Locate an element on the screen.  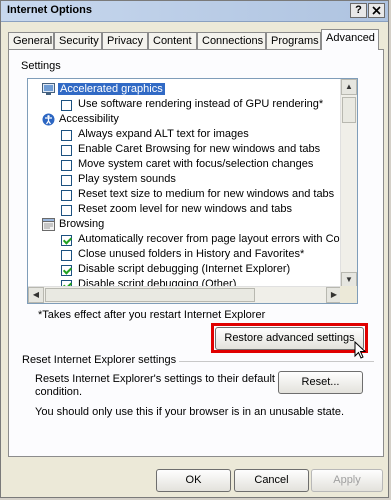
setting-label: Accelerated graphics is located at coordinates (111, 89).